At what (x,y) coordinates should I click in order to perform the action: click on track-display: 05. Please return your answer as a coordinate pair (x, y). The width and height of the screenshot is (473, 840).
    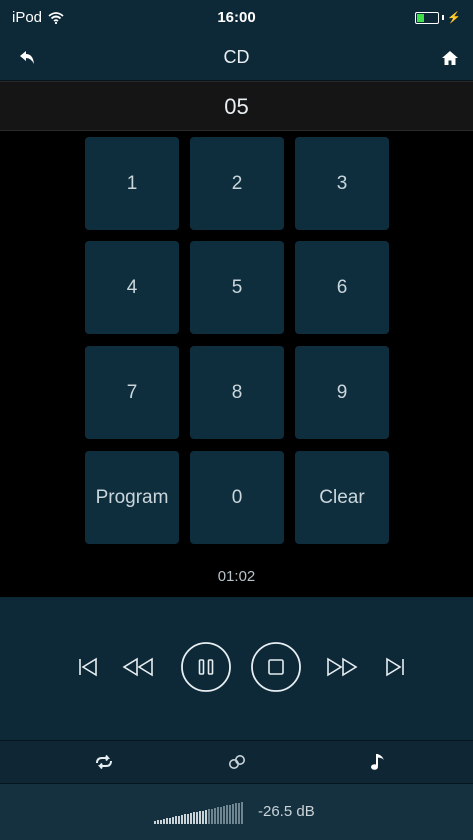
    Looking at the image, I should click on (236, 106).